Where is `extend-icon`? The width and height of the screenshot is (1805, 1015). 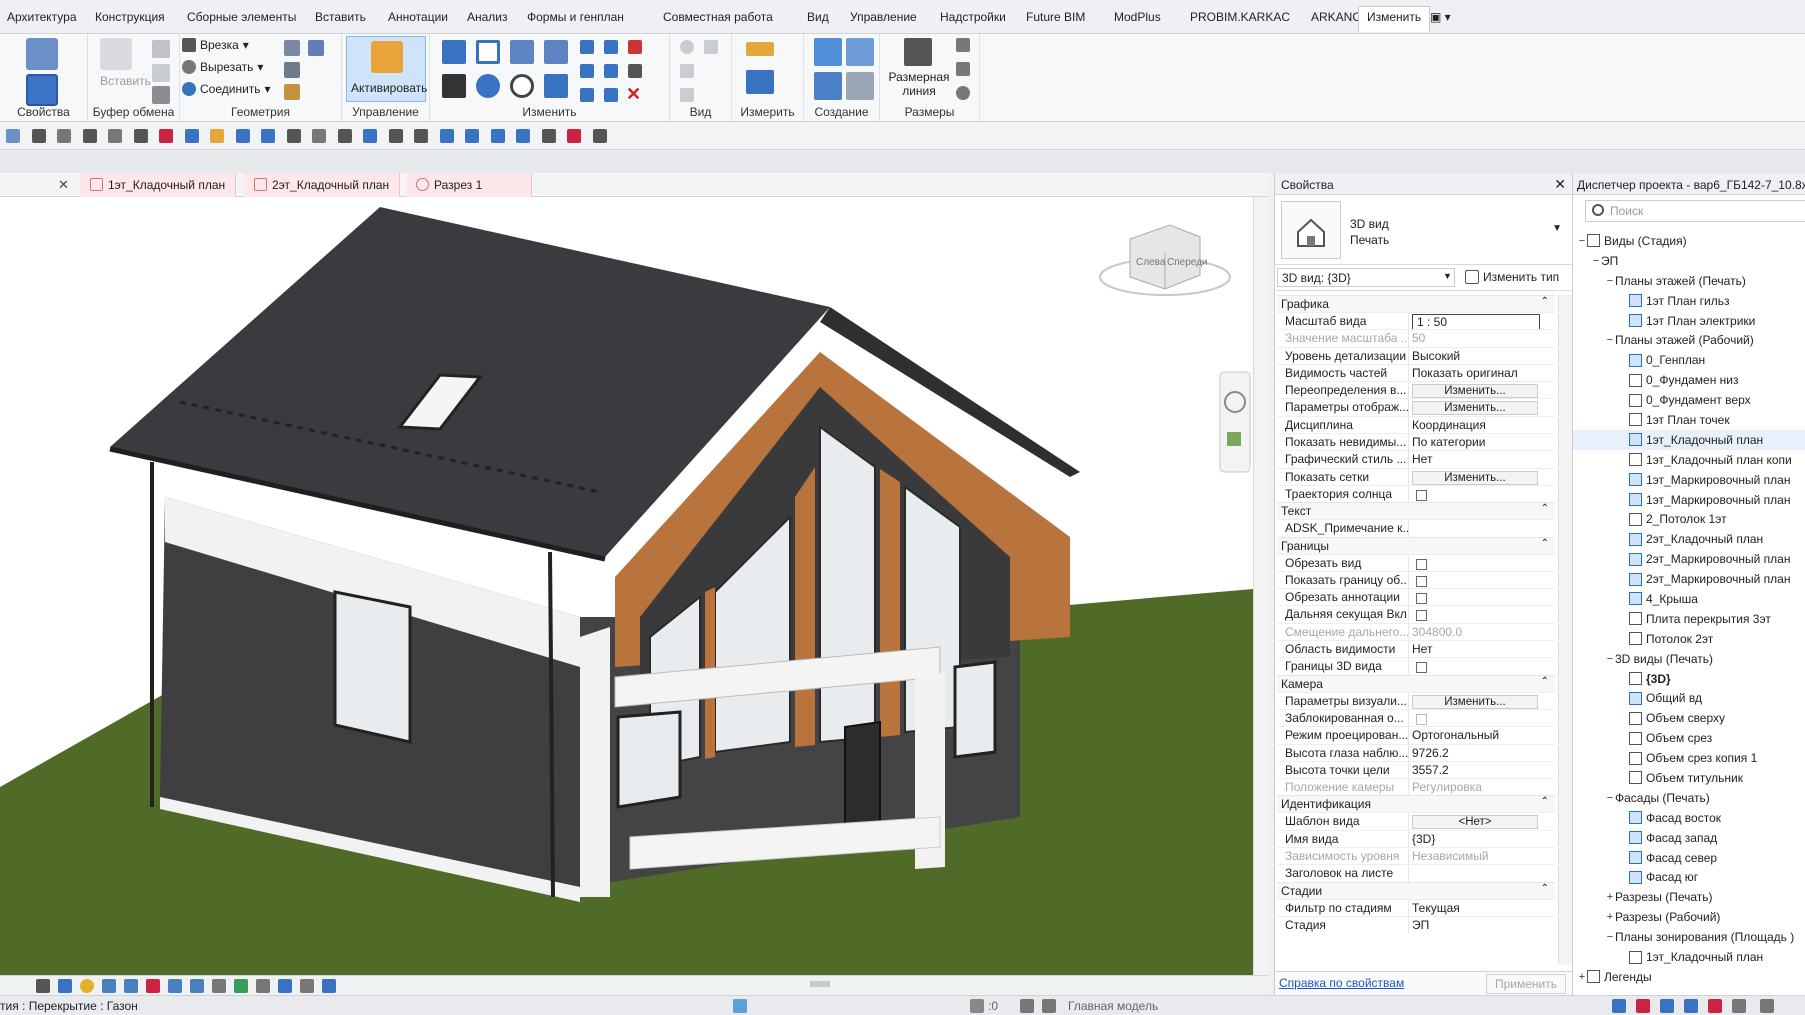 extend-icon is located at coordinates (611, 95).